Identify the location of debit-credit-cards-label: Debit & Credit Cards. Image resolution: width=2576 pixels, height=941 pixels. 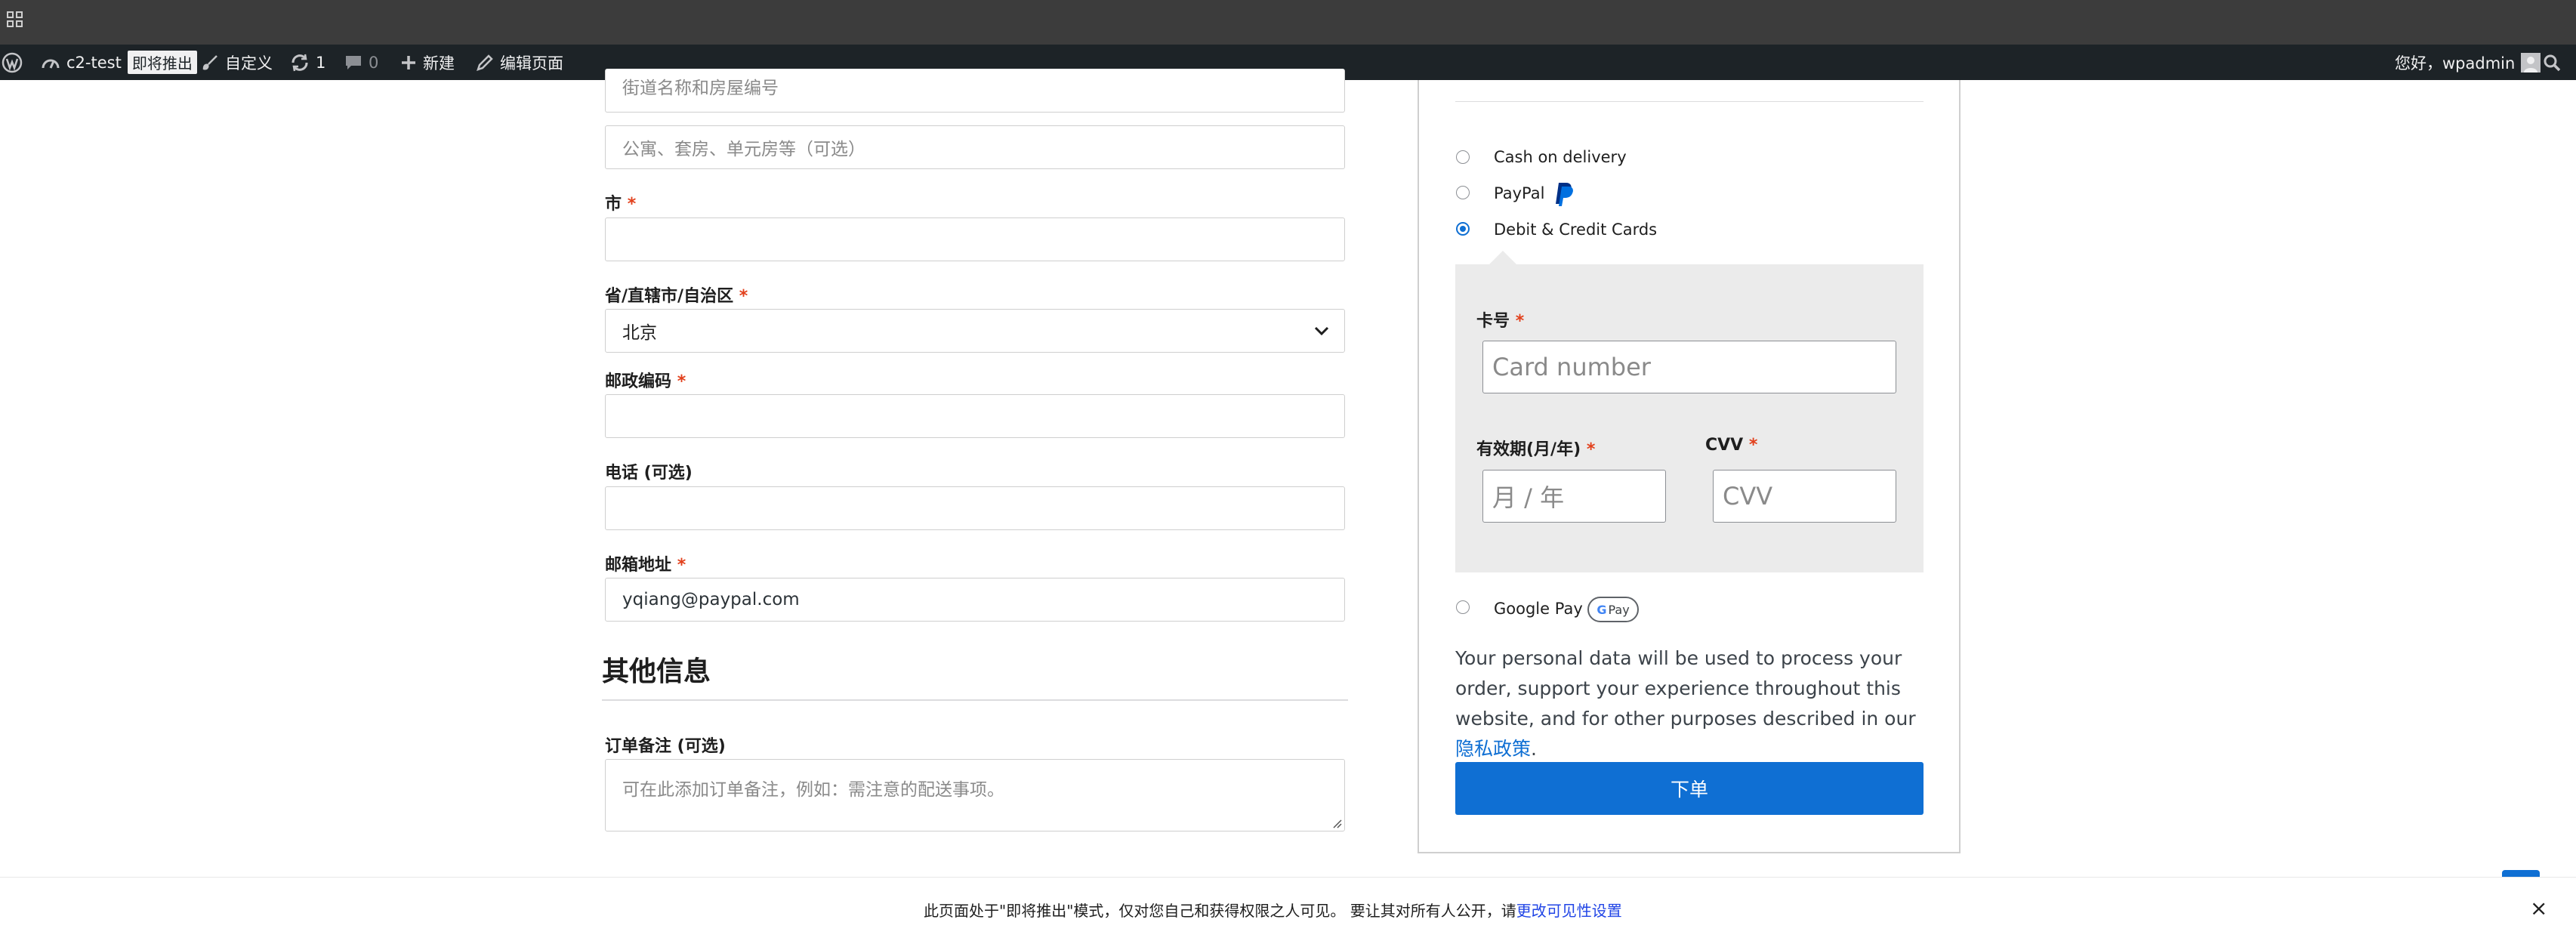
(1575, 230).